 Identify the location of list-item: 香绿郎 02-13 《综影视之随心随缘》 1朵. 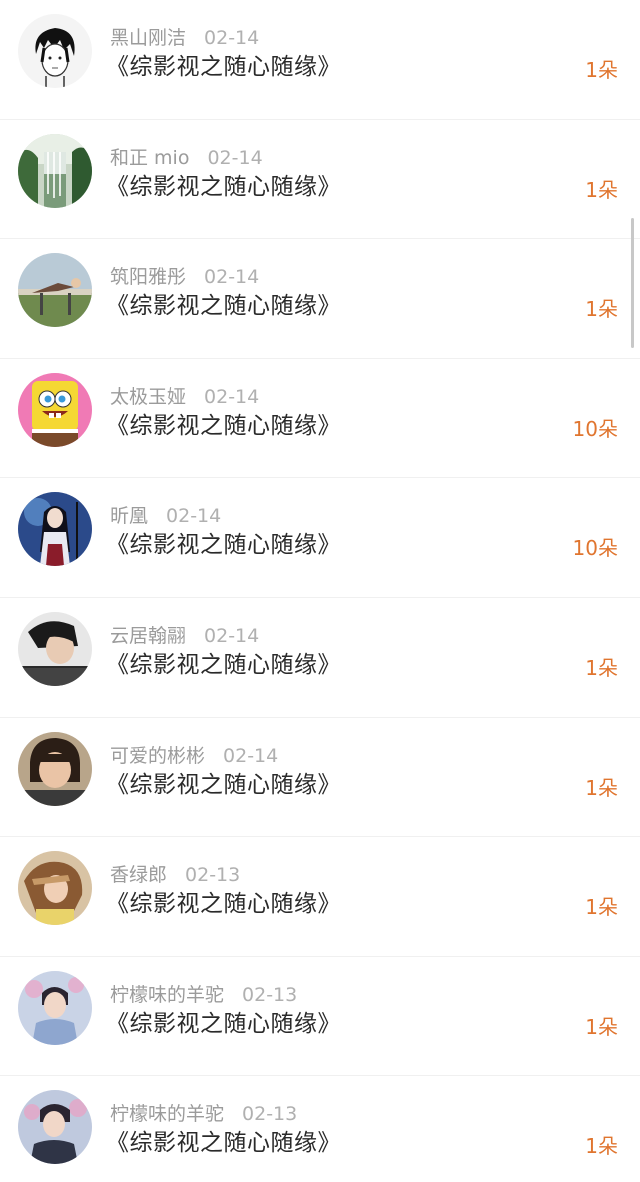
(320, 897).